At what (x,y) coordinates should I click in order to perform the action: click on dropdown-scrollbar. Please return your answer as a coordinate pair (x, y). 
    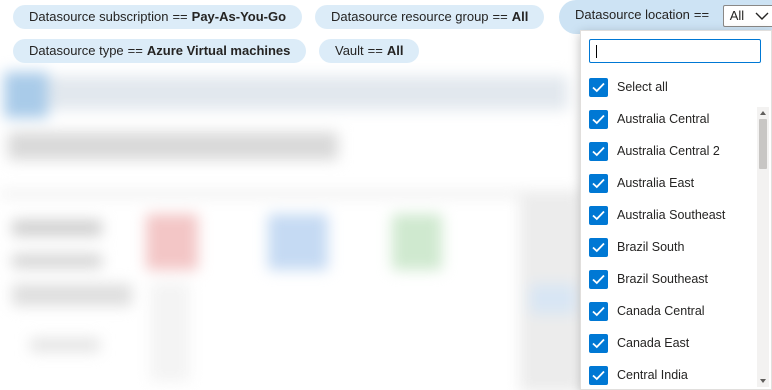
    Looking at the image, I should click on (763, 247).